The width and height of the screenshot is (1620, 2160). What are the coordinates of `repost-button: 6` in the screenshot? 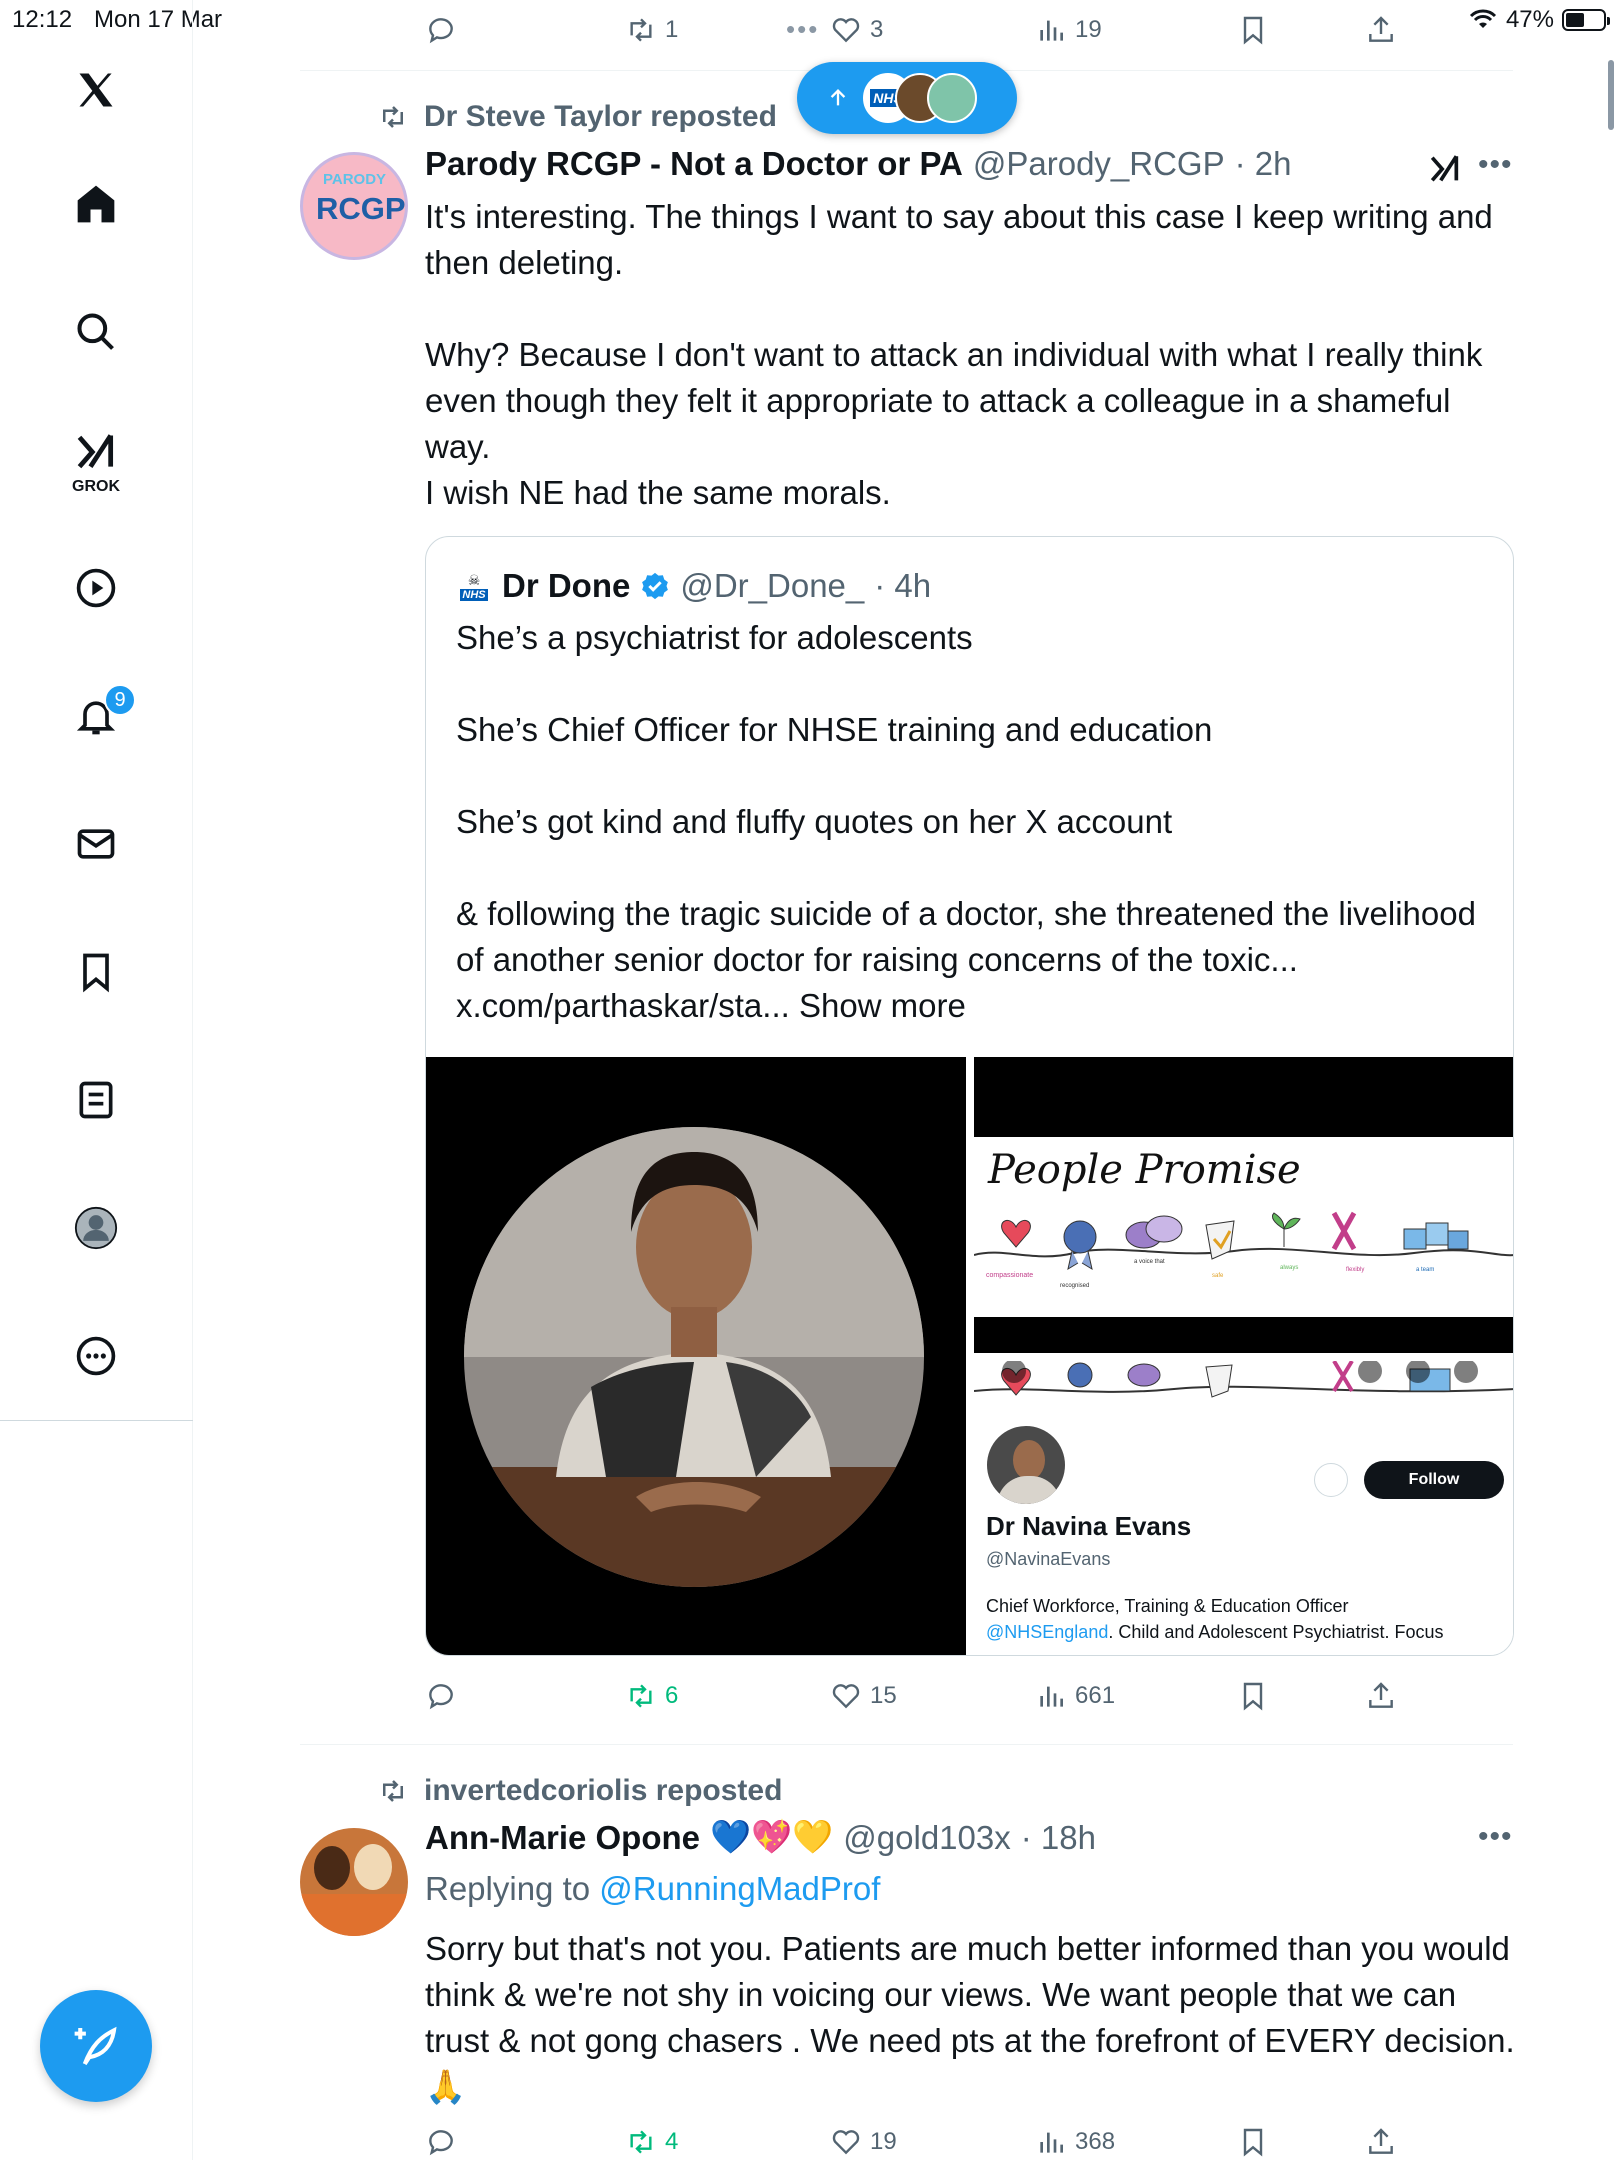 It's located at (651, 1696).